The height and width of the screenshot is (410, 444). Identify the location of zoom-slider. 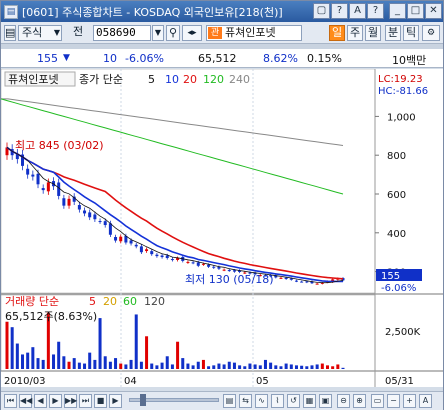
(174, 400).